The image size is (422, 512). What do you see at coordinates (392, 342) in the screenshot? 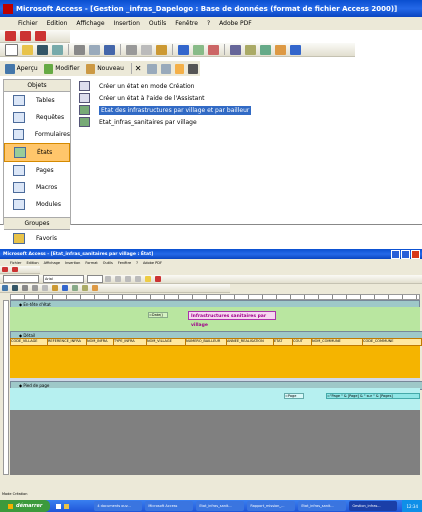
I see `field-code-commune: CODE_COMMUNE` at bounding box center [392, 342].